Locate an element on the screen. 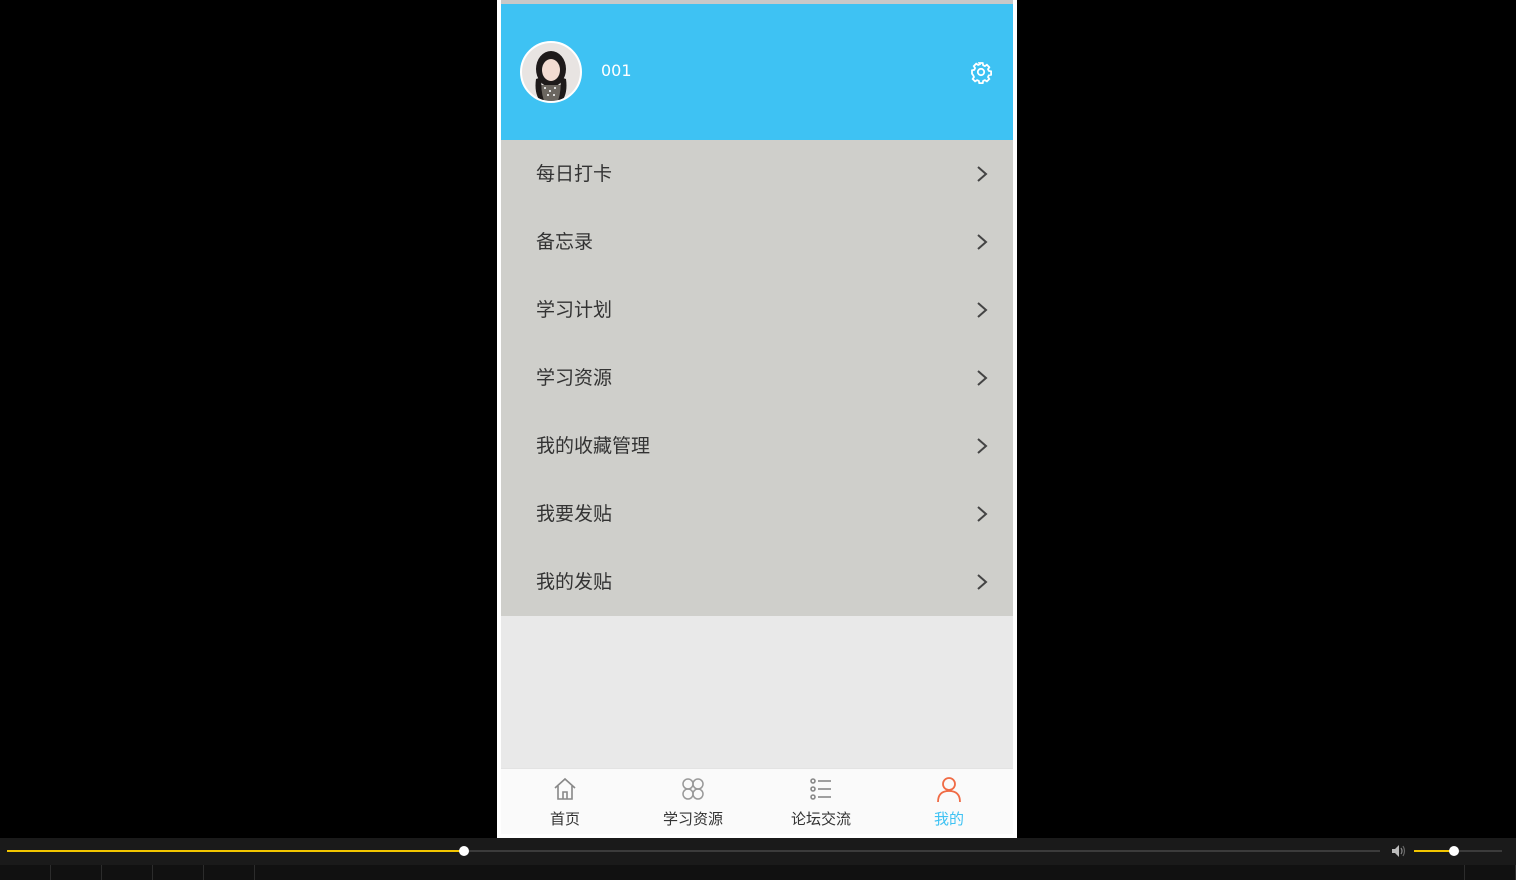 The width and height of the screenshot is (1516, 880). menu-item-study-plan: 学习计划 is located at coordinates (757, 310).